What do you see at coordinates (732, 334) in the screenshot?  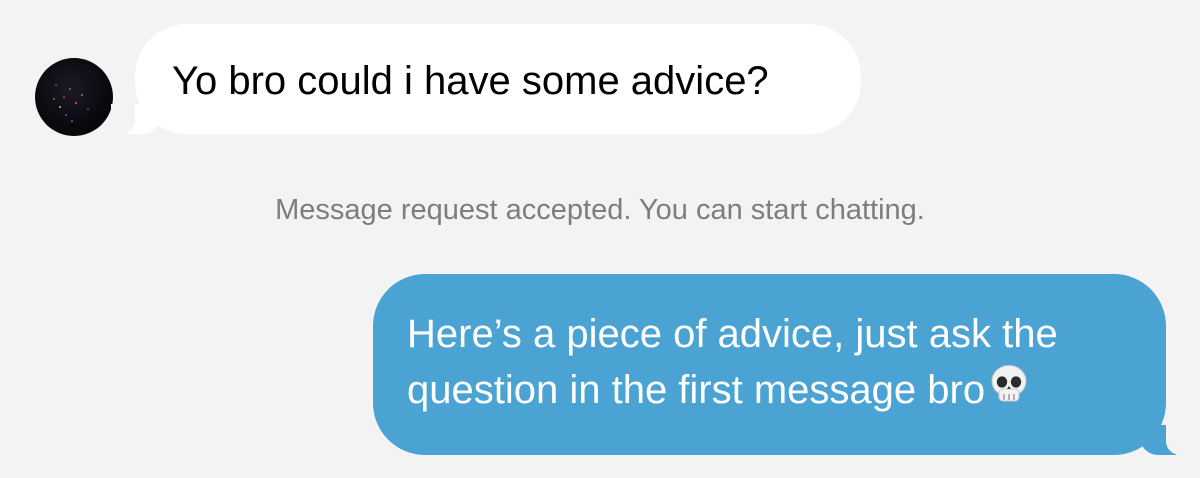 I see `outgoing-message-line-1: Here’s a piece of advice, just ask the` at bounding box center [732, 334].